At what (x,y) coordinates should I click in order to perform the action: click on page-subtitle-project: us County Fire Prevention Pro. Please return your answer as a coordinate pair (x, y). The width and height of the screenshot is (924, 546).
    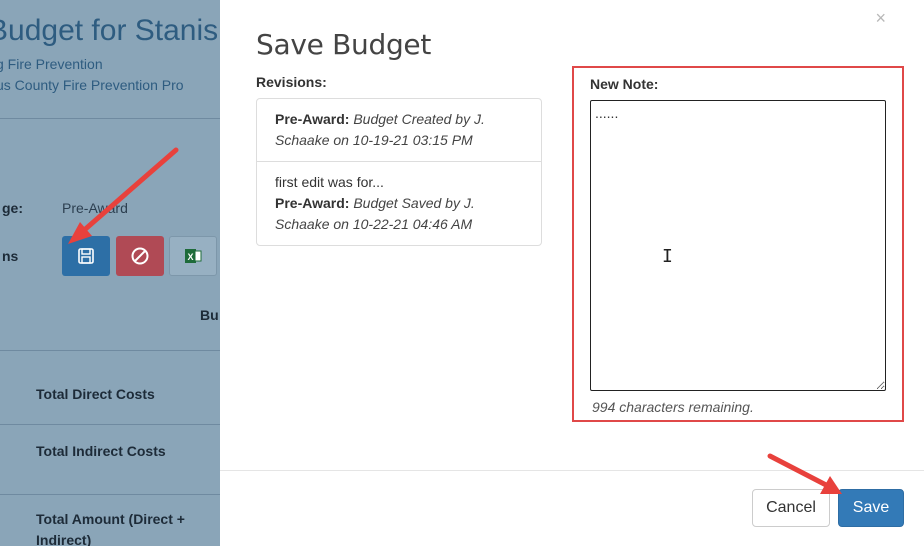
    Looking at the image, I should click on (92, 85).